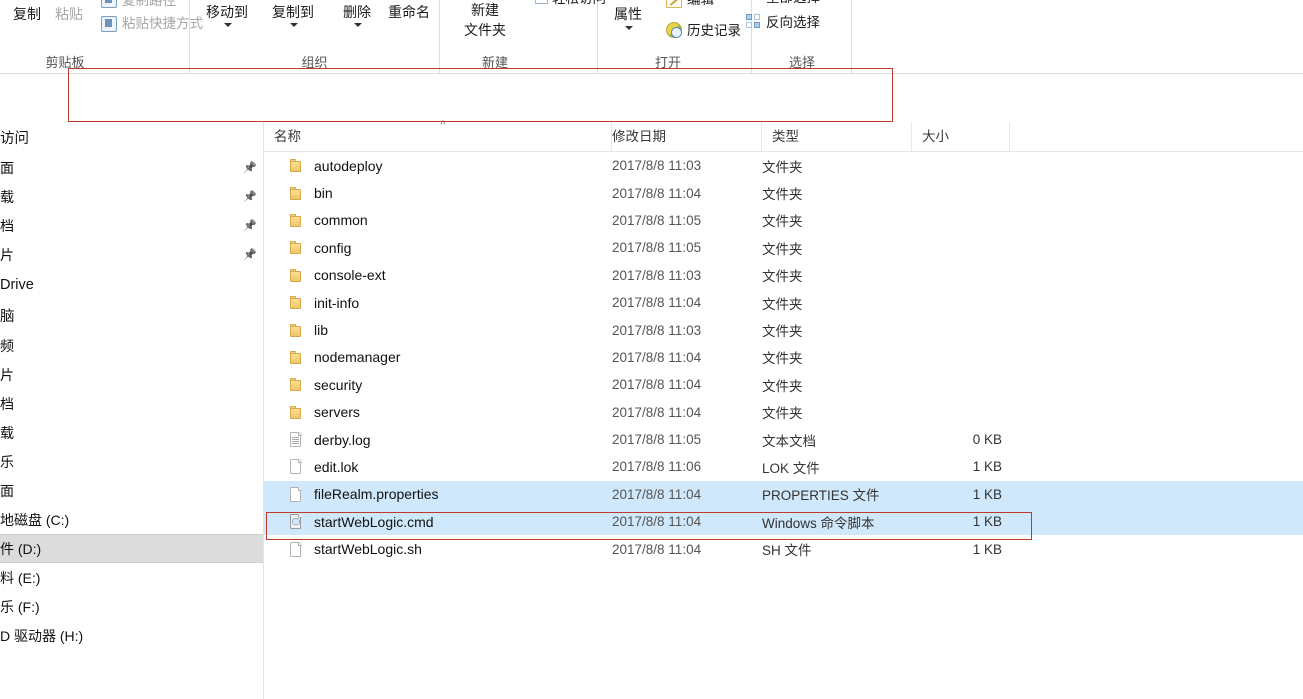  What do you see at coordinates (657, 440) in the screenshot?
I see `file-date-cell: 2017/8/8 11:05` at bounding box center [657, 440].